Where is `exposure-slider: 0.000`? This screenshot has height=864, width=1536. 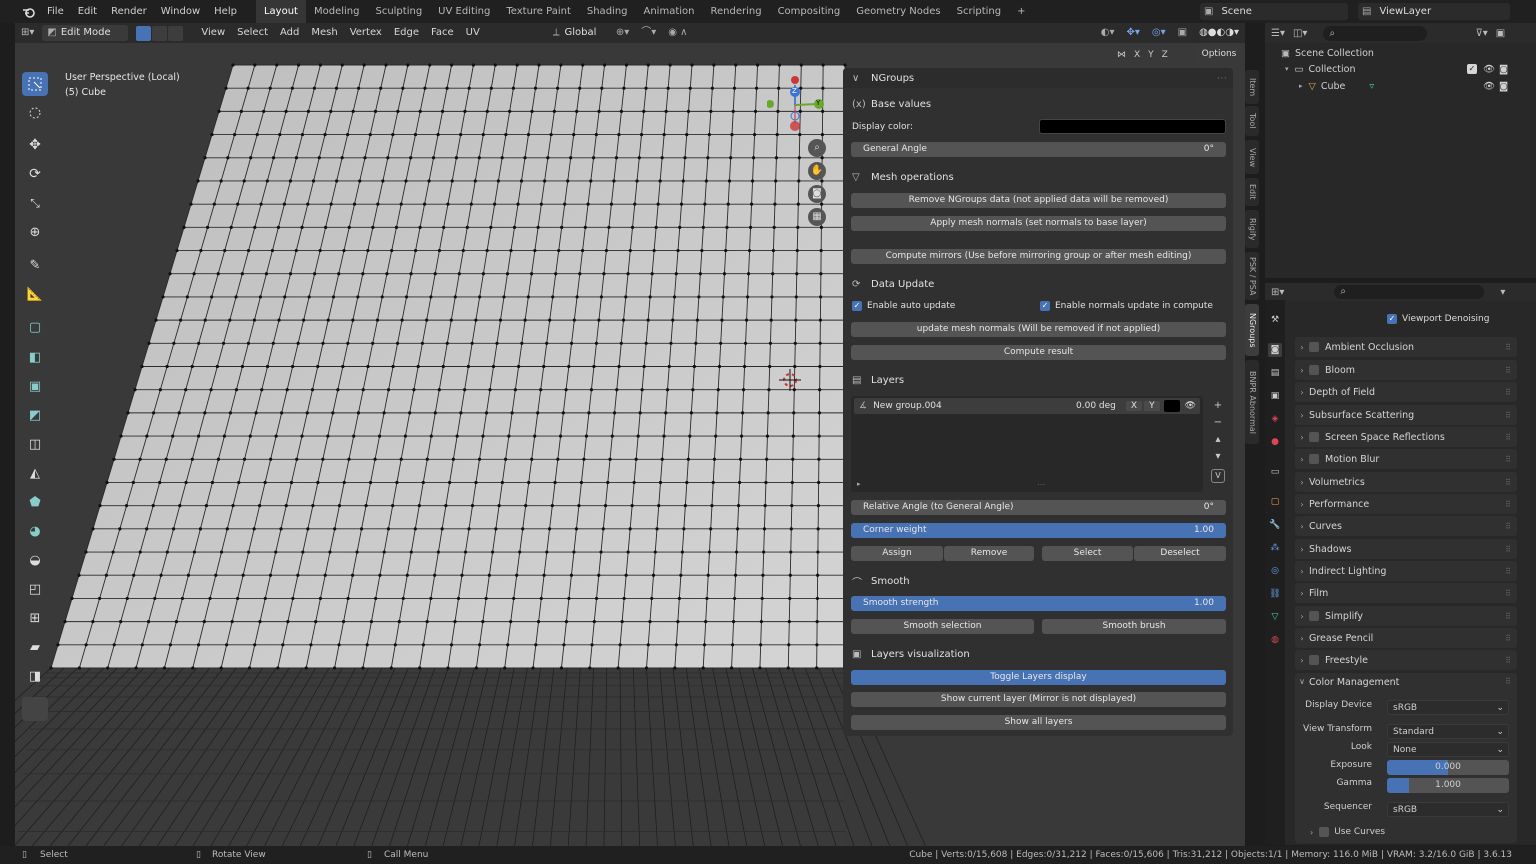 exposure-slider: 0.000 is located at coordinates (1448, 767).